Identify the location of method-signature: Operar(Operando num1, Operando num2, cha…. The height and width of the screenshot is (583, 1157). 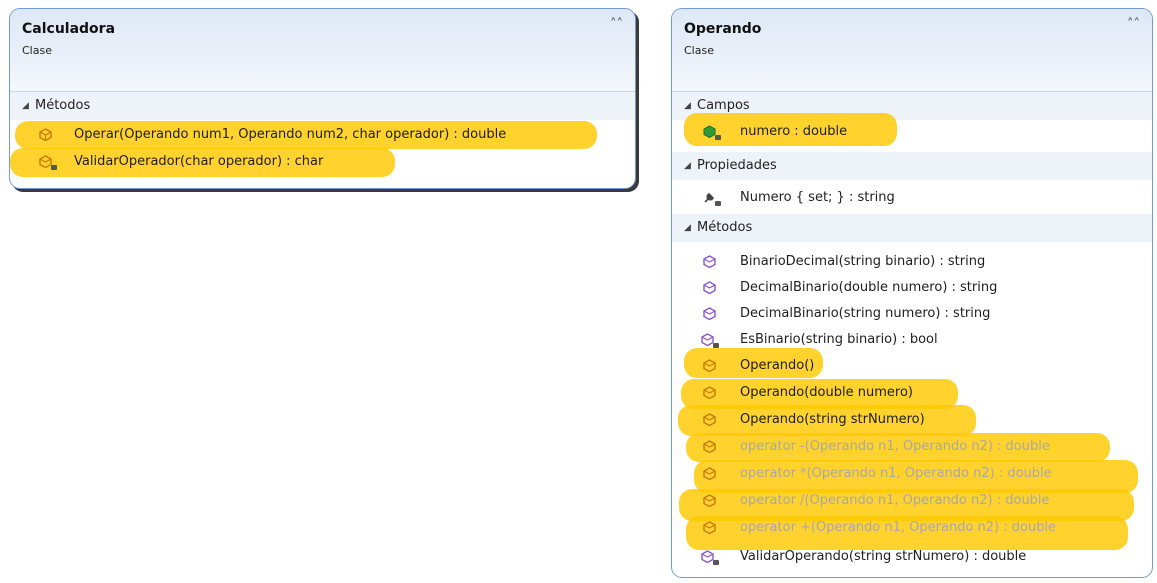
(290, 134).